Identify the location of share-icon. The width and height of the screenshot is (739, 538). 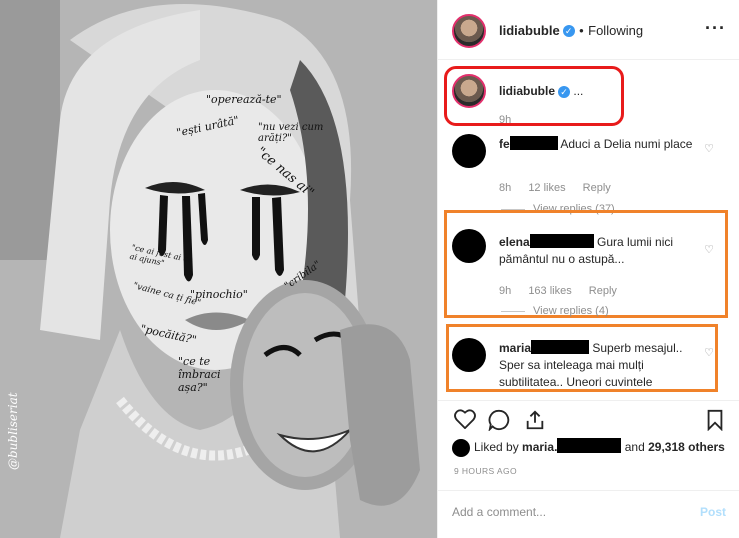
(535, 420).